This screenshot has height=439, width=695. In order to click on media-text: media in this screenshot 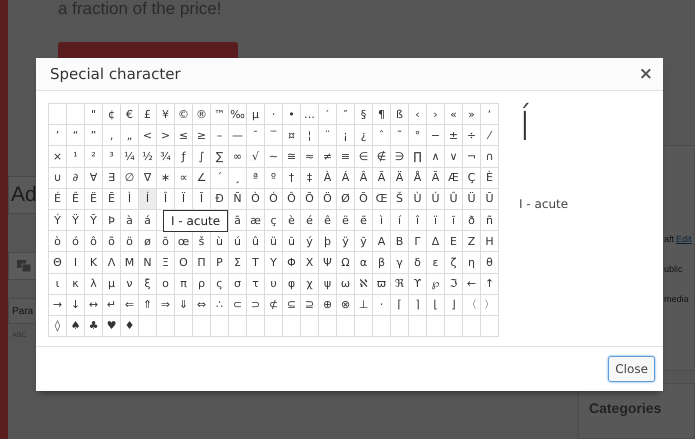, I will do `click(677, 299)`.